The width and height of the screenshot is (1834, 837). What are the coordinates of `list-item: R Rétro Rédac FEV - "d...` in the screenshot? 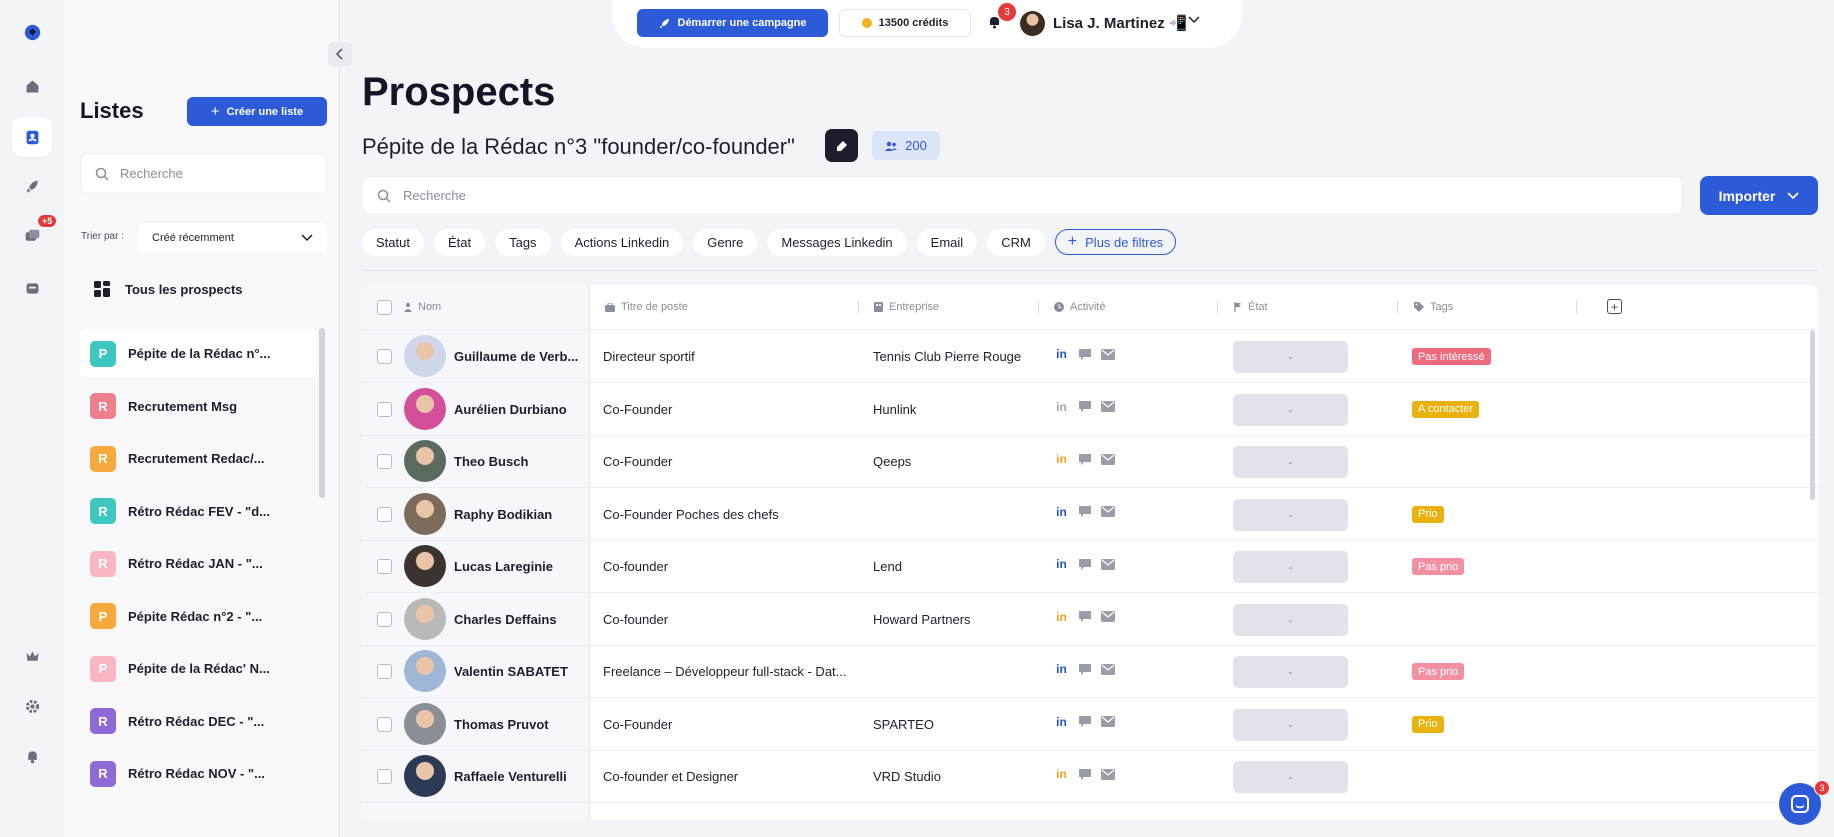 It's located at (198, 511).